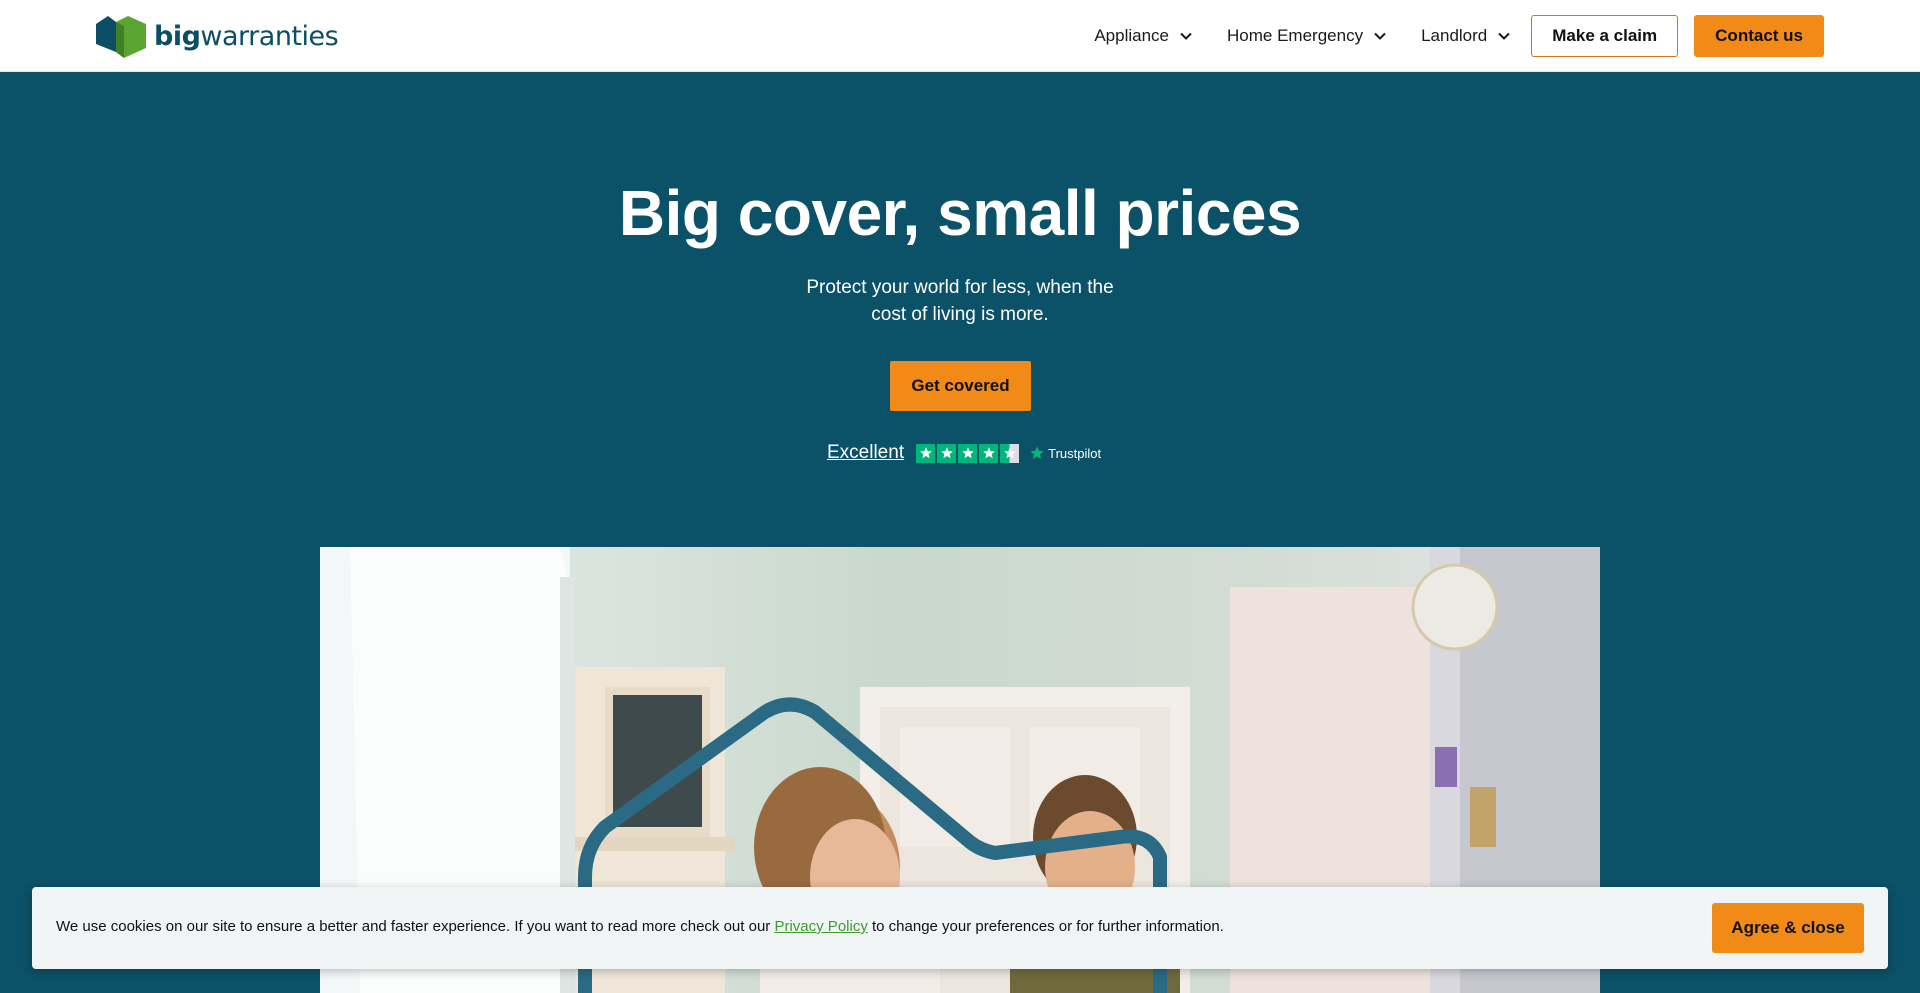  I want to click on trustpilot-star-icon, so click(1037, 452).